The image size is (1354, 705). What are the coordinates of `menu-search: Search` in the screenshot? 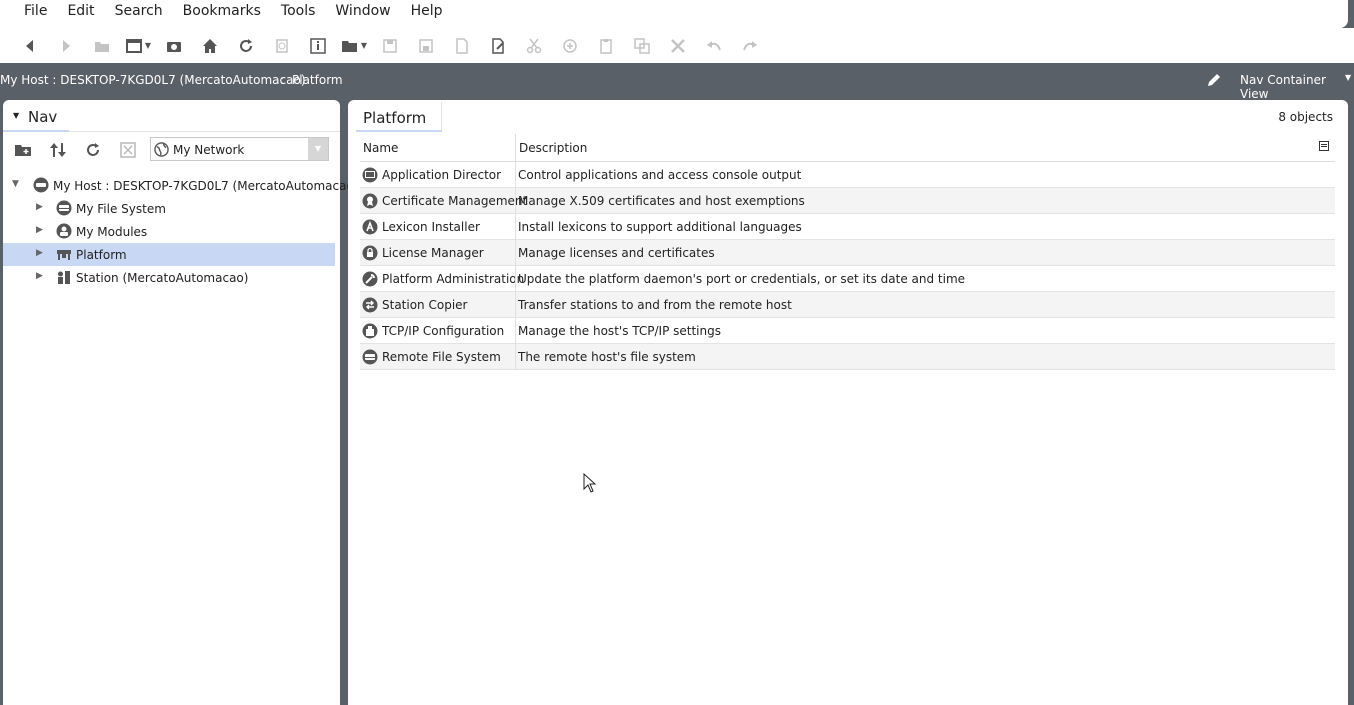 It's located at (139, 14).